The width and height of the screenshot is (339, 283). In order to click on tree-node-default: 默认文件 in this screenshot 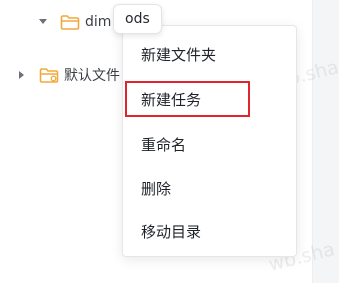, I will do `click(68, 75)`.